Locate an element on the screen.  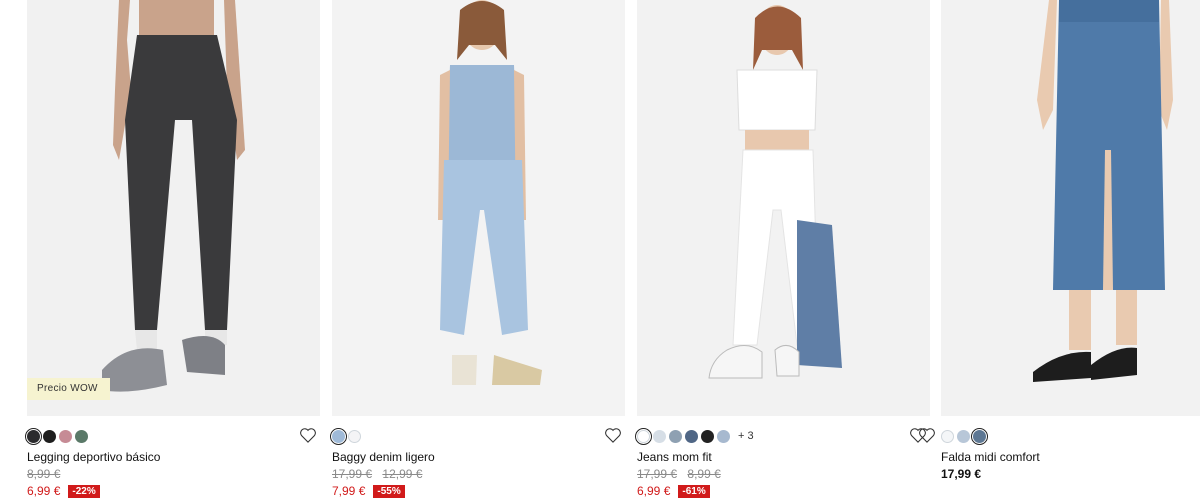
product-name: Legging deportivo básico is located at coordinates (93, 457).